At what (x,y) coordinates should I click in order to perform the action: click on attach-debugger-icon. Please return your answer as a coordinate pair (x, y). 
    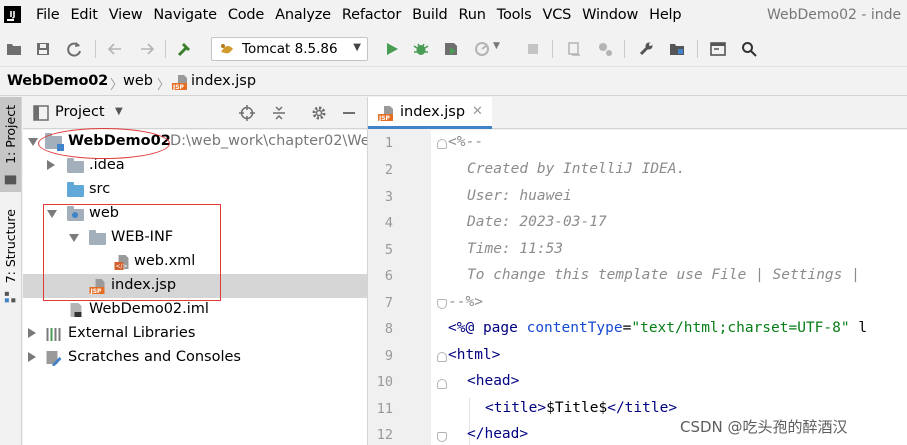
    Looking at the image, I should click on (574, 49).